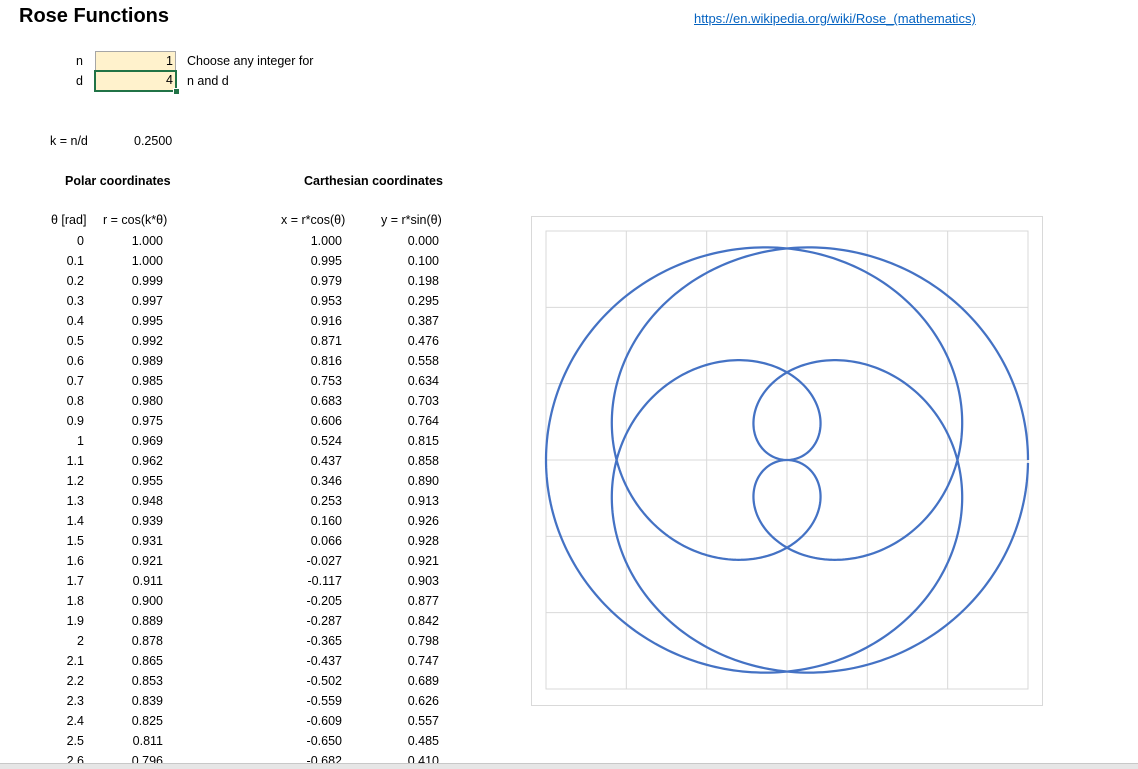 Image resolution: width=1138 pixels, height=769 pixels. I want to click on cell-theta: 1.2, so click(75, 481).